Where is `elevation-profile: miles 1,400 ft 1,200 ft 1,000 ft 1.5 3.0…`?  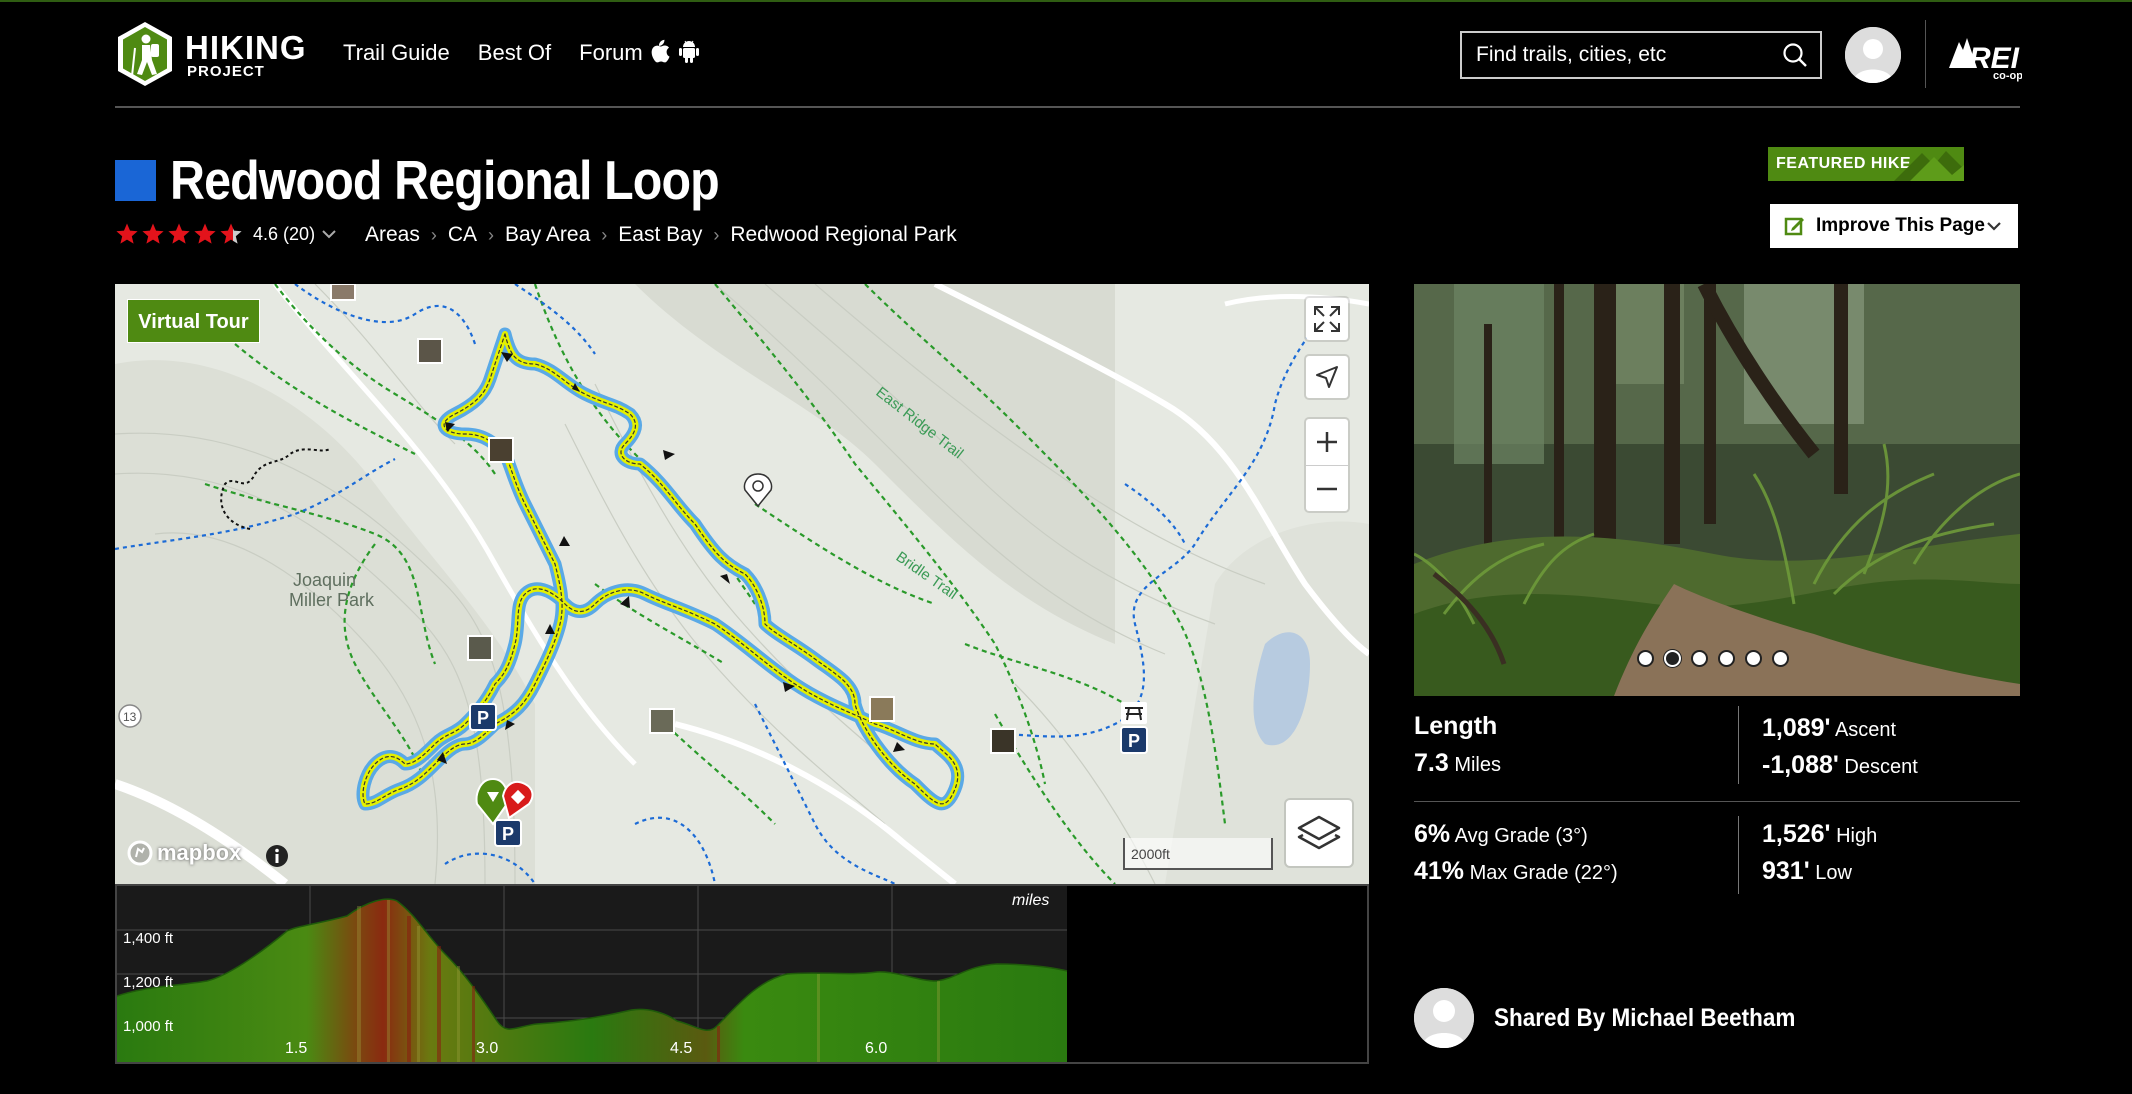
elevation-profile: miles 1,400 ft 1,200 ft 1,000 ft 1.5 3.0… is located at coordinates (742, 974).